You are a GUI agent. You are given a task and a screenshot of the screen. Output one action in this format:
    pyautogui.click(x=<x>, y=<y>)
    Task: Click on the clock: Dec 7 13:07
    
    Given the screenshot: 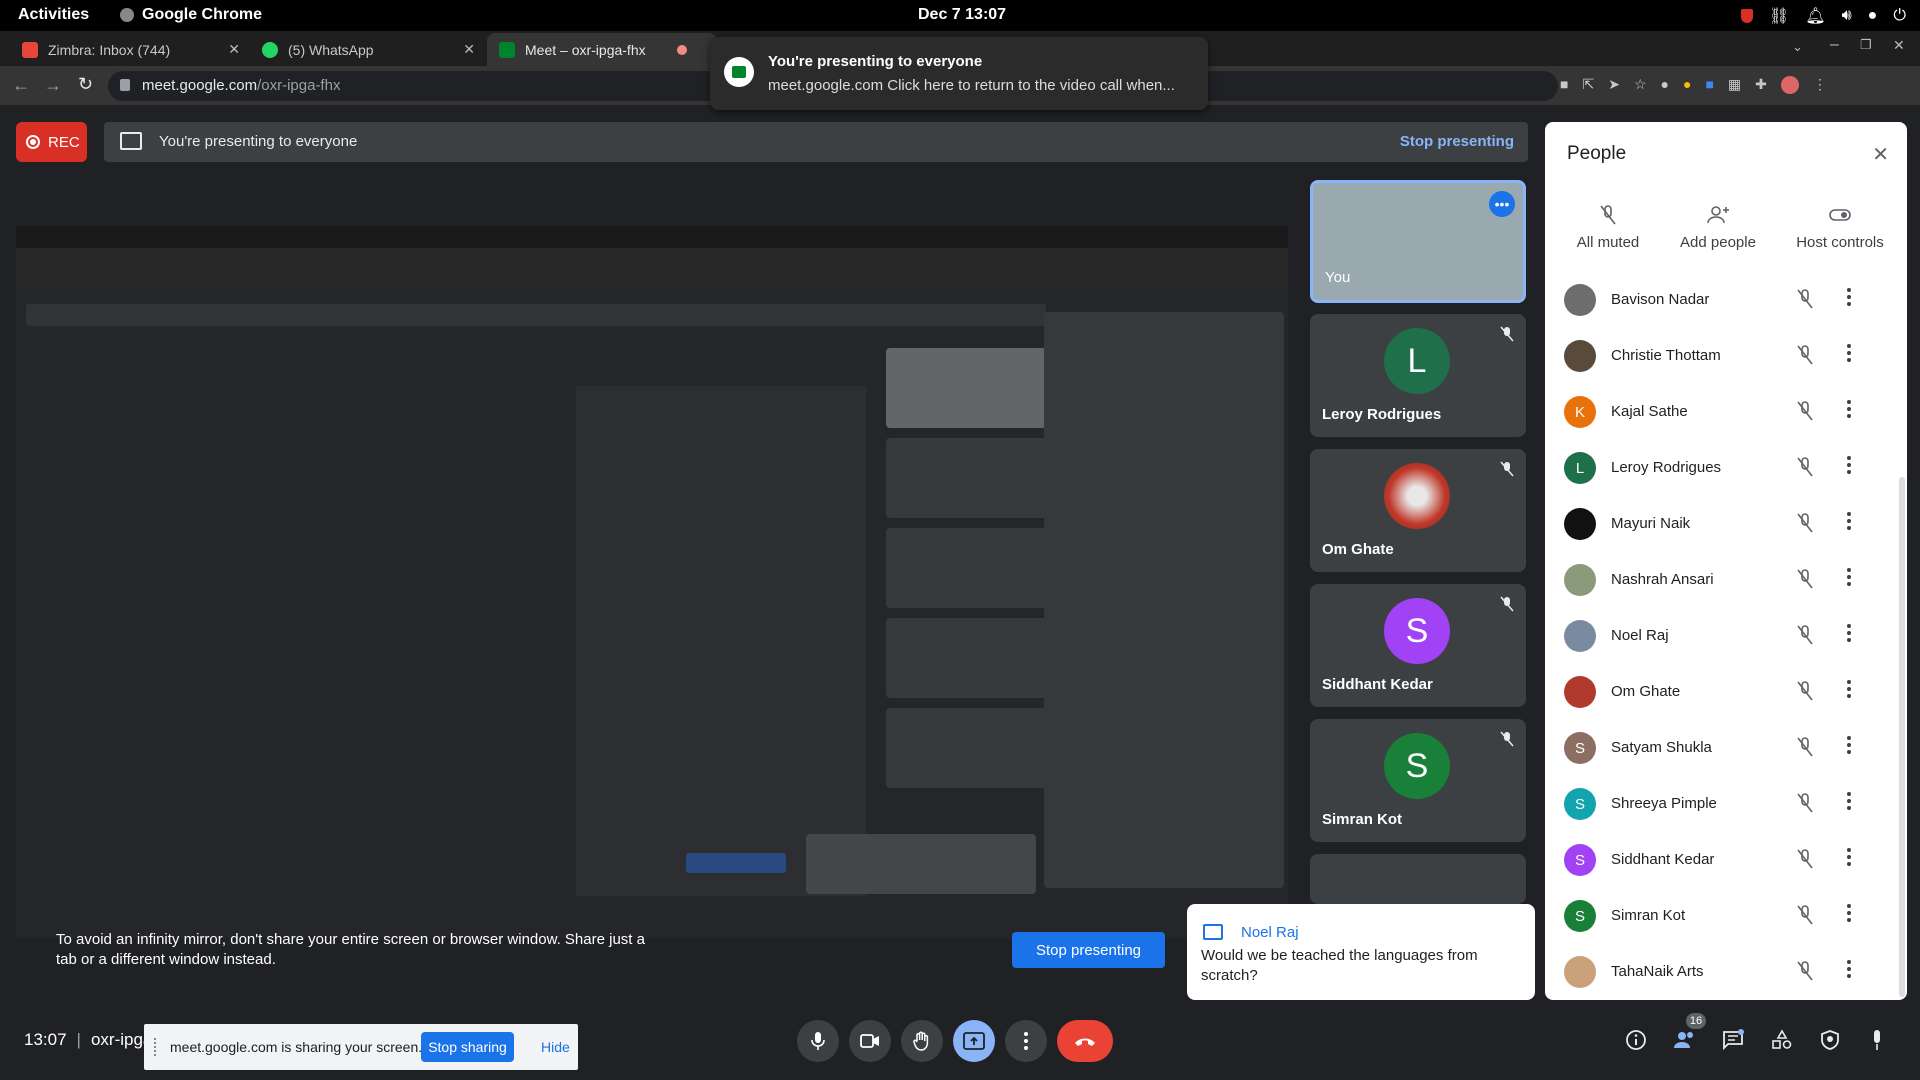 What is the action you would take?
    pyautogui.click(x=962, y=15)
    